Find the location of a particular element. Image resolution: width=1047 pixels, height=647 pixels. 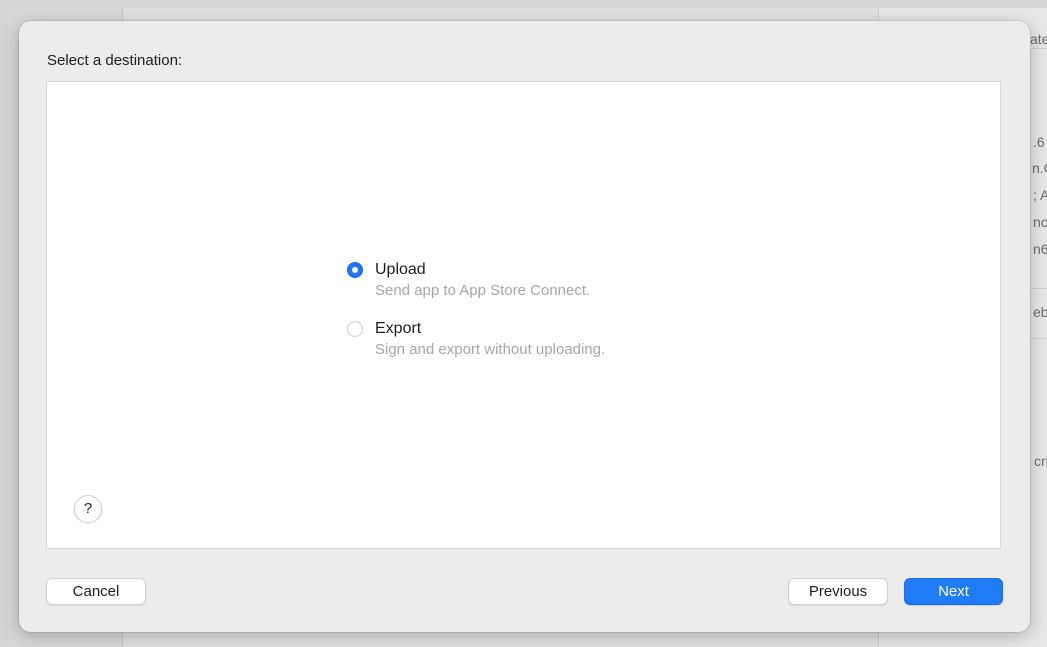

cancel-button: Cancel is located at coordinates (96, 591).